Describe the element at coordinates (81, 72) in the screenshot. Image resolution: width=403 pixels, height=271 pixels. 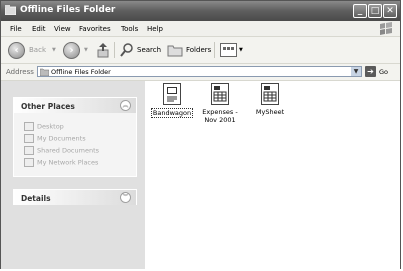
I see `address-value: Offline Files Folder` at that location.